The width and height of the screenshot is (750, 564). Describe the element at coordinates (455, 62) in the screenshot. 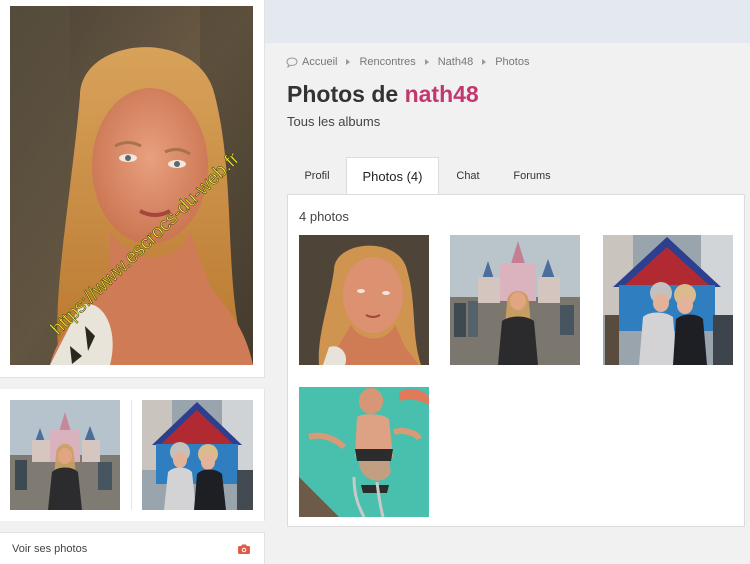

I see `breadcrumb-user-link: Nath48` at that location.